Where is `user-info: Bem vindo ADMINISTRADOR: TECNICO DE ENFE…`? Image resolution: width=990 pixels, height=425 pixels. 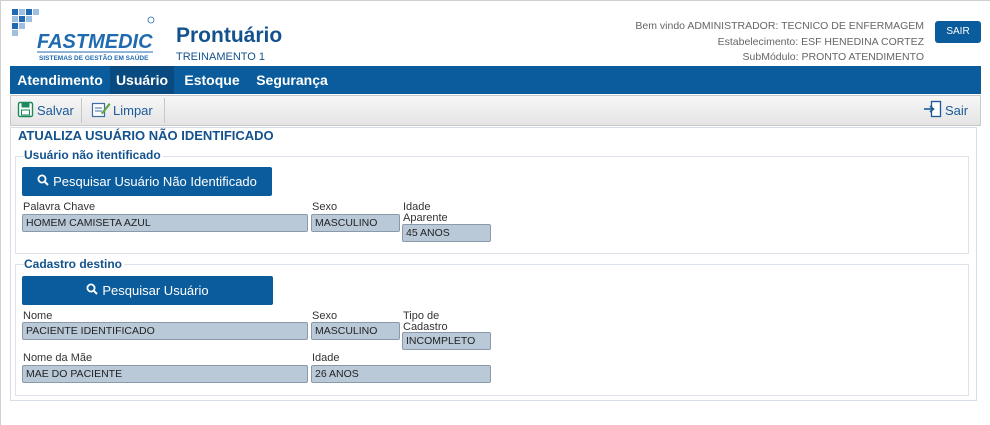 user-info: Bem vindo ADMINISTRADOR: TECNICO DE ENFE… is located at coordinates (779, 42).